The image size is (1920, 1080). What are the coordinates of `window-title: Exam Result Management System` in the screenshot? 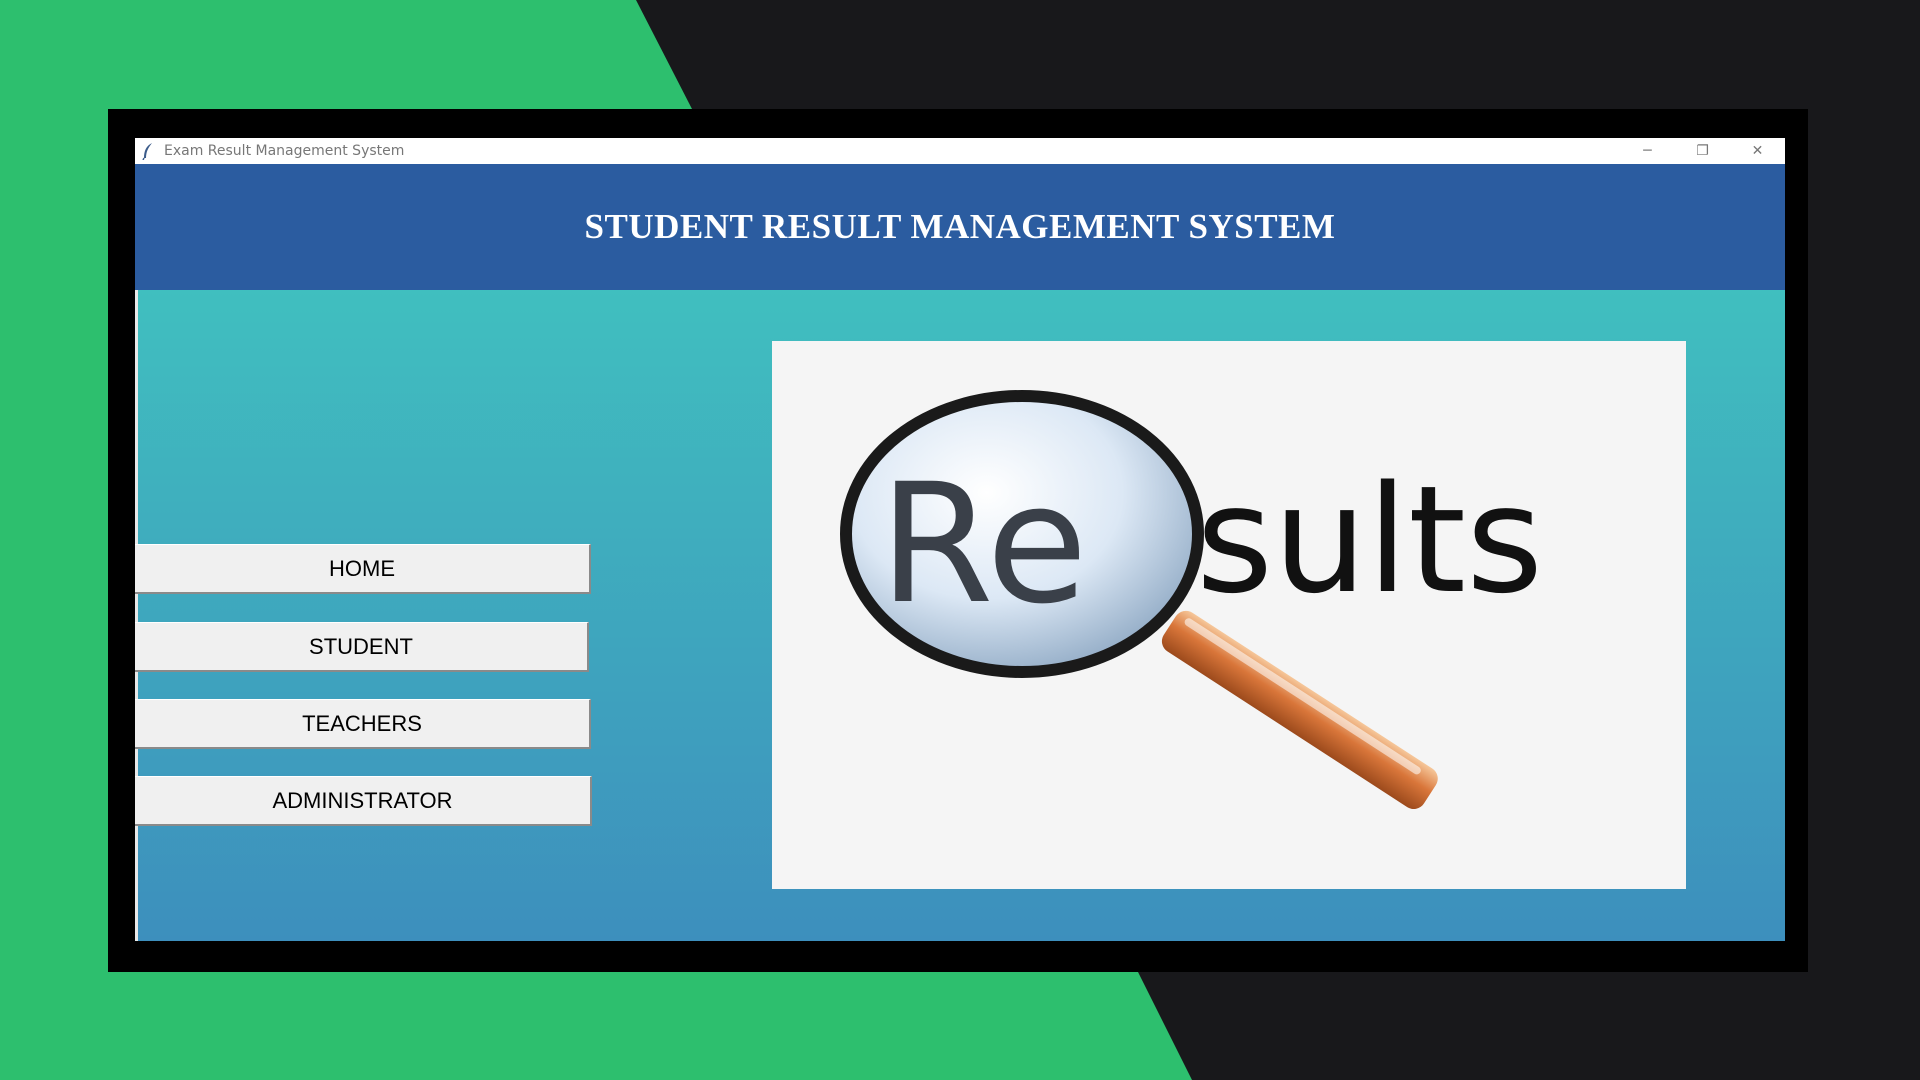 It's located at (284, 151).